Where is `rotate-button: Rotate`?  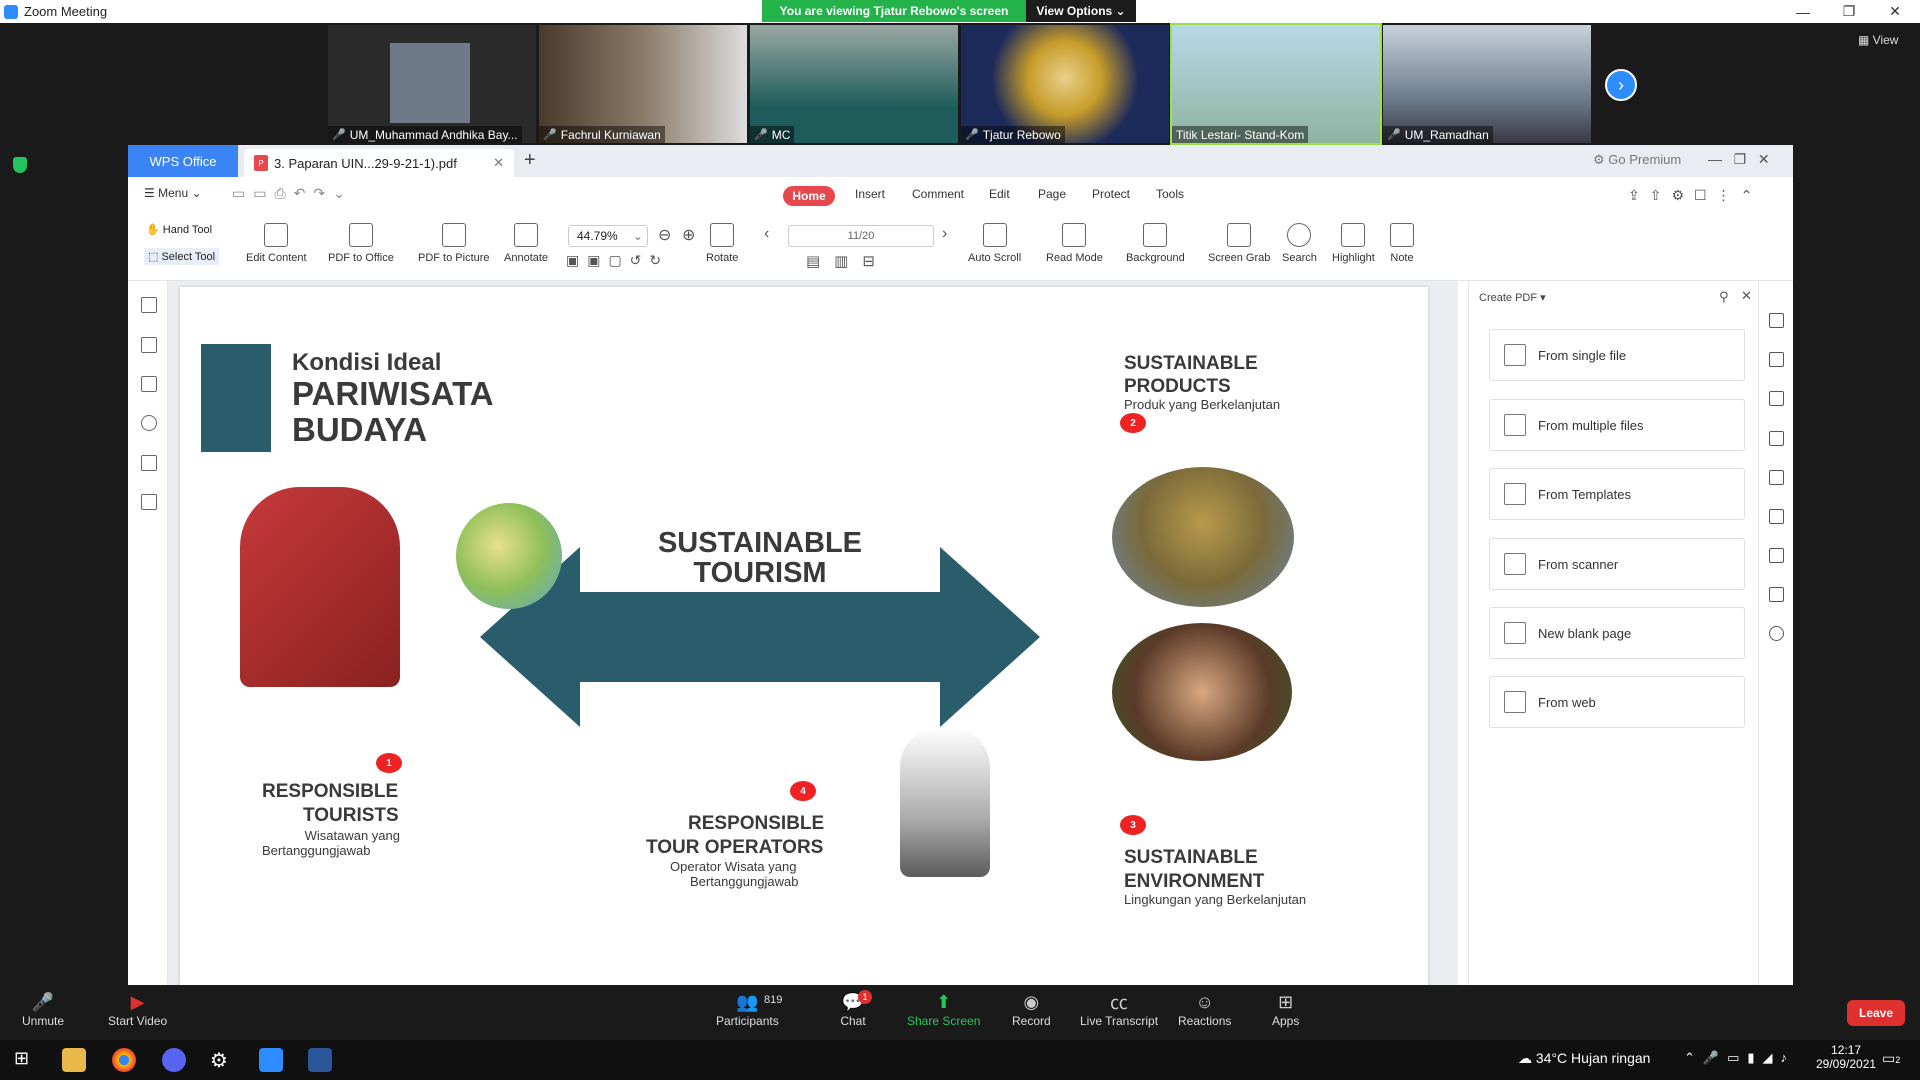 rotate-button: Rotate is located at coordinates (722, 243).